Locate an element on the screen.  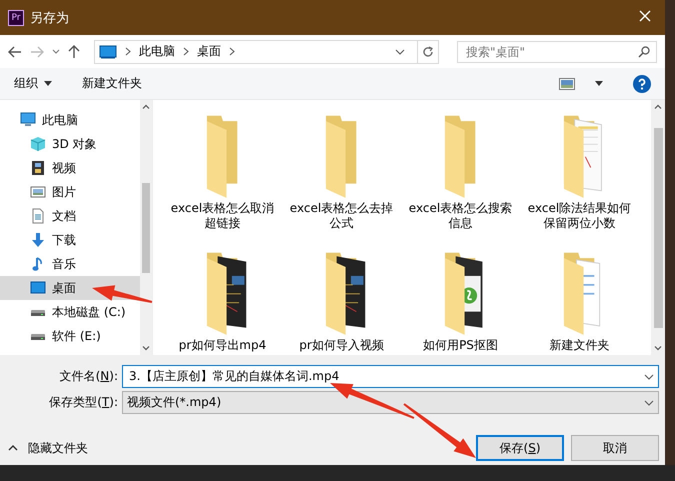
file-name-field: 3.【店主原创】常见的自媒体名词.mp4 is located at coordinates (390, 376).